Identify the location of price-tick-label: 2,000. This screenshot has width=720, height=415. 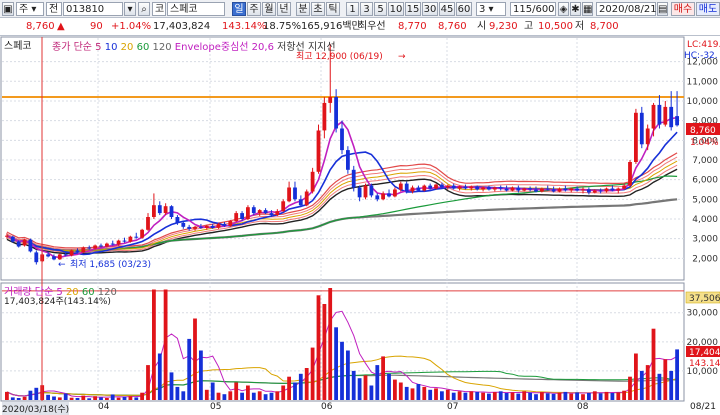
(705, 259).